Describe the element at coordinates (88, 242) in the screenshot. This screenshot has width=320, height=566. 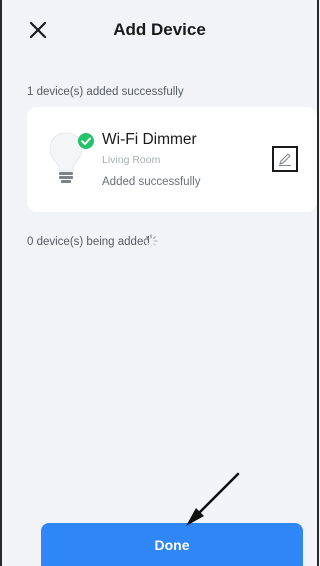
I see `pending-section-label: 0 device(s) being added` at that location.